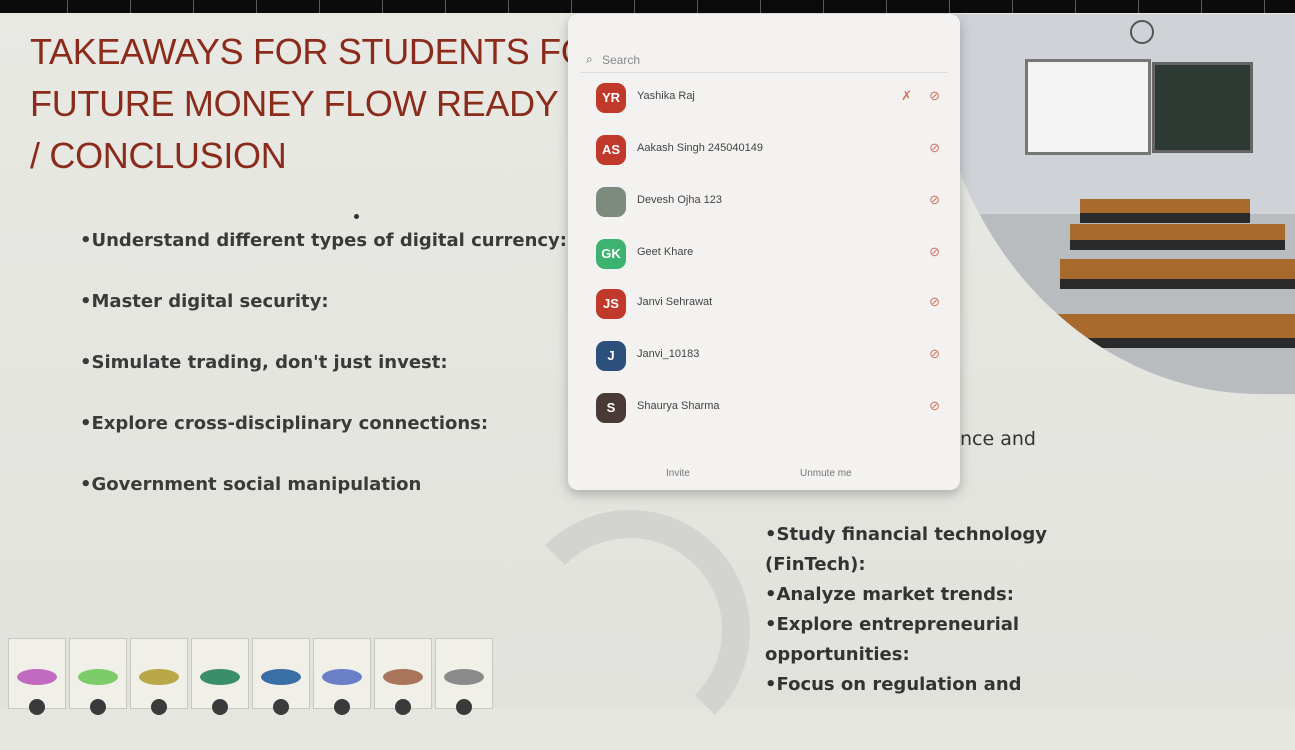  What do you see at coordinates (772, 202) in the screenshot?
I see `participant-row: Devesh Ojha 123 ⊘` at bounding box center [772, 202].